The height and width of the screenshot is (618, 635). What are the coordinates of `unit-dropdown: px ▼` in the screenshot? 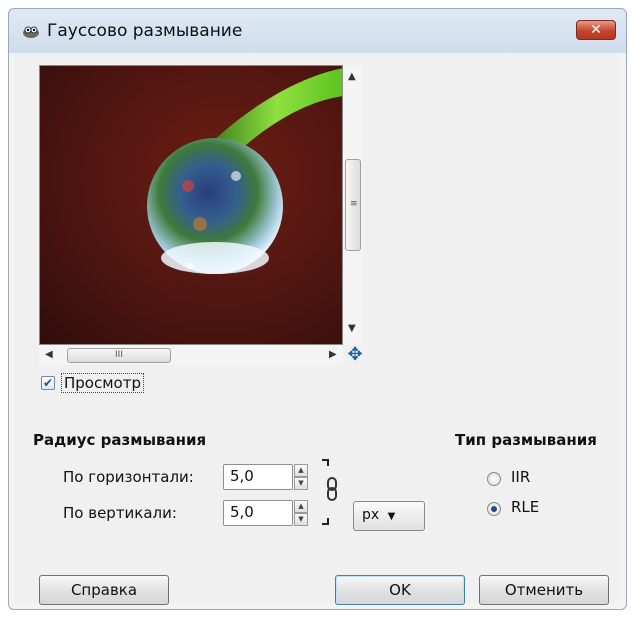 It's located at (389, 516).